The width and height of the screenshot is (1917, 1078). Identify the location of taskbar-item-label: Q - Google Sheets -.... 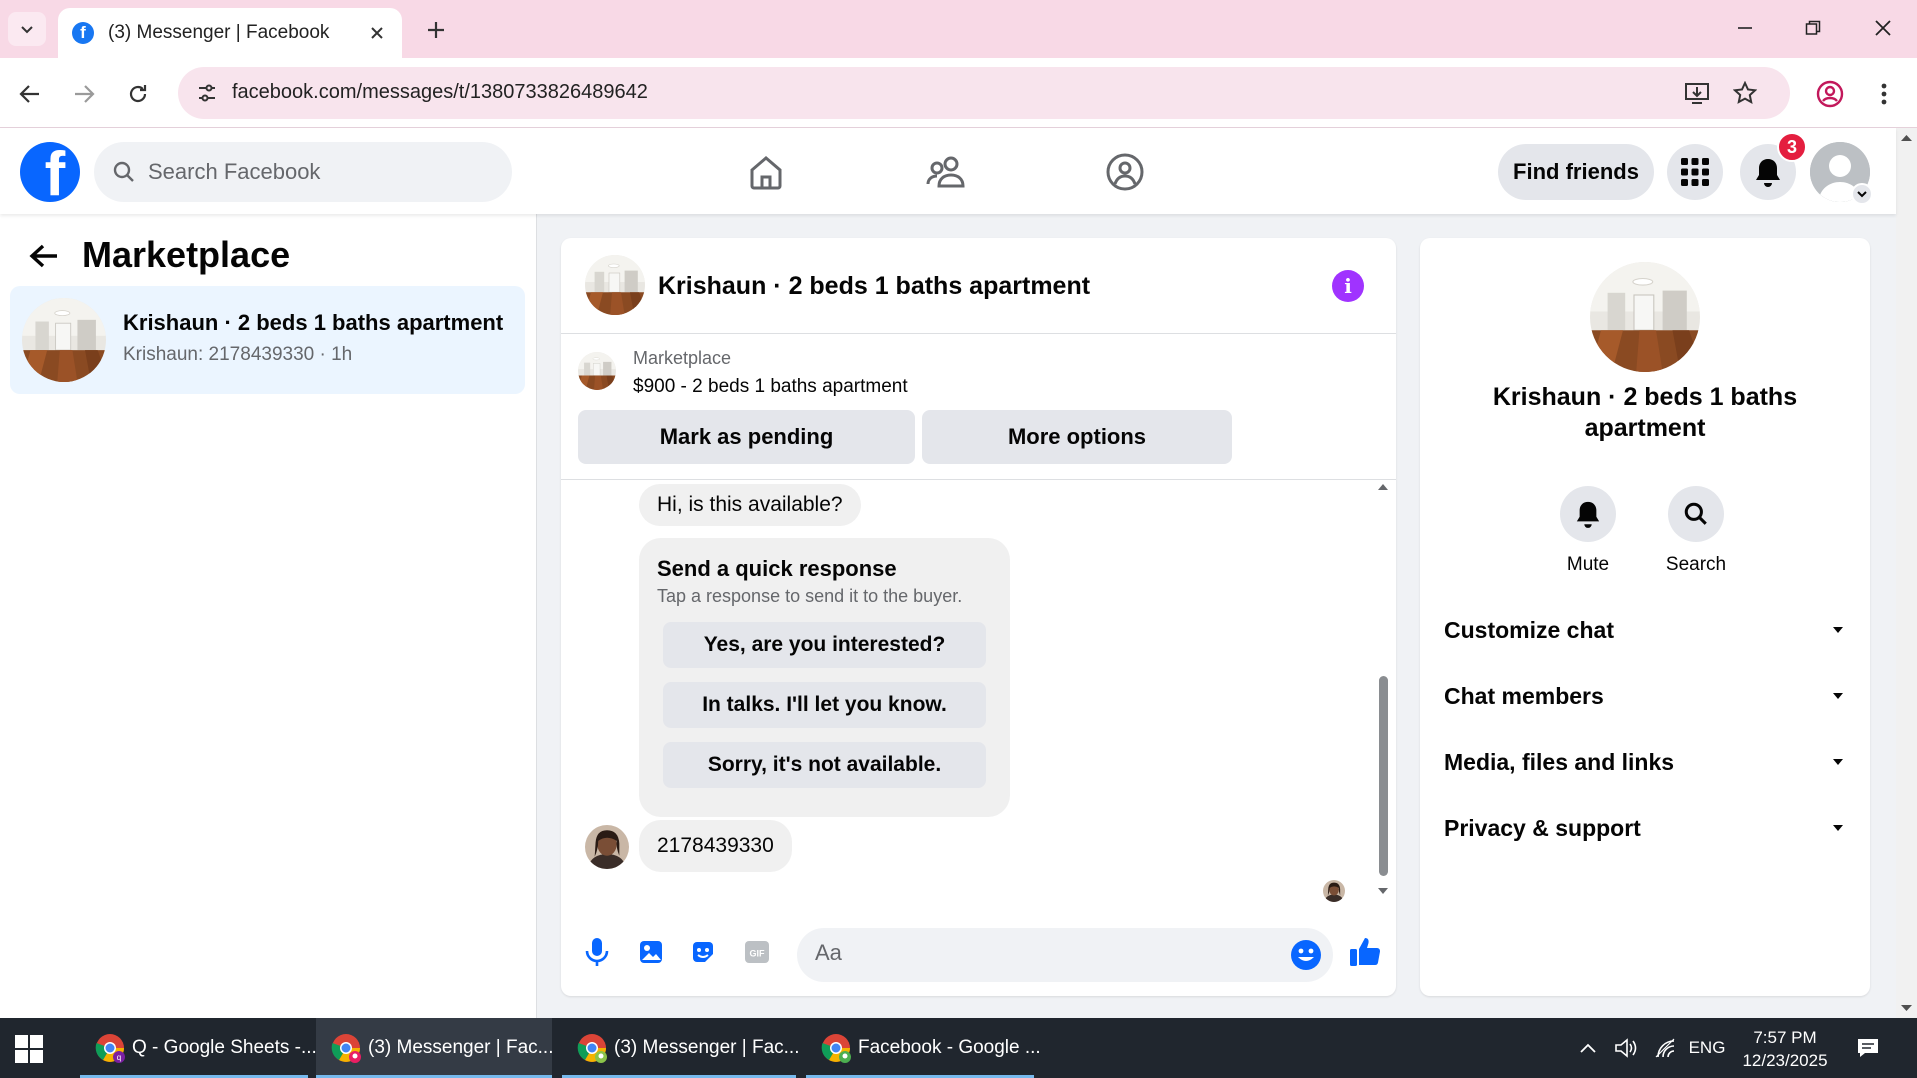
(224, 1047).